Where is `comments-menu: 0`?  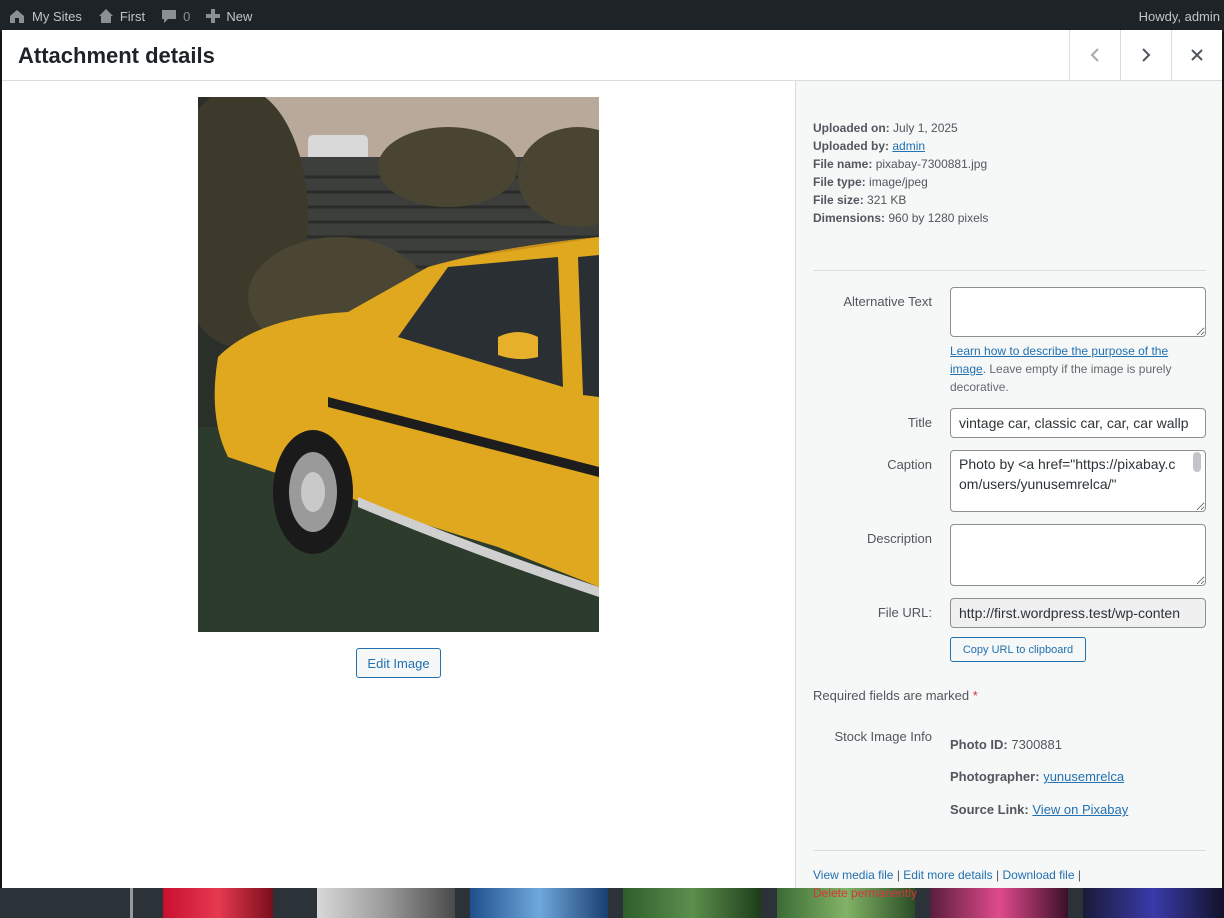
comments-menu: 0 is located at coordinates (175, 16).